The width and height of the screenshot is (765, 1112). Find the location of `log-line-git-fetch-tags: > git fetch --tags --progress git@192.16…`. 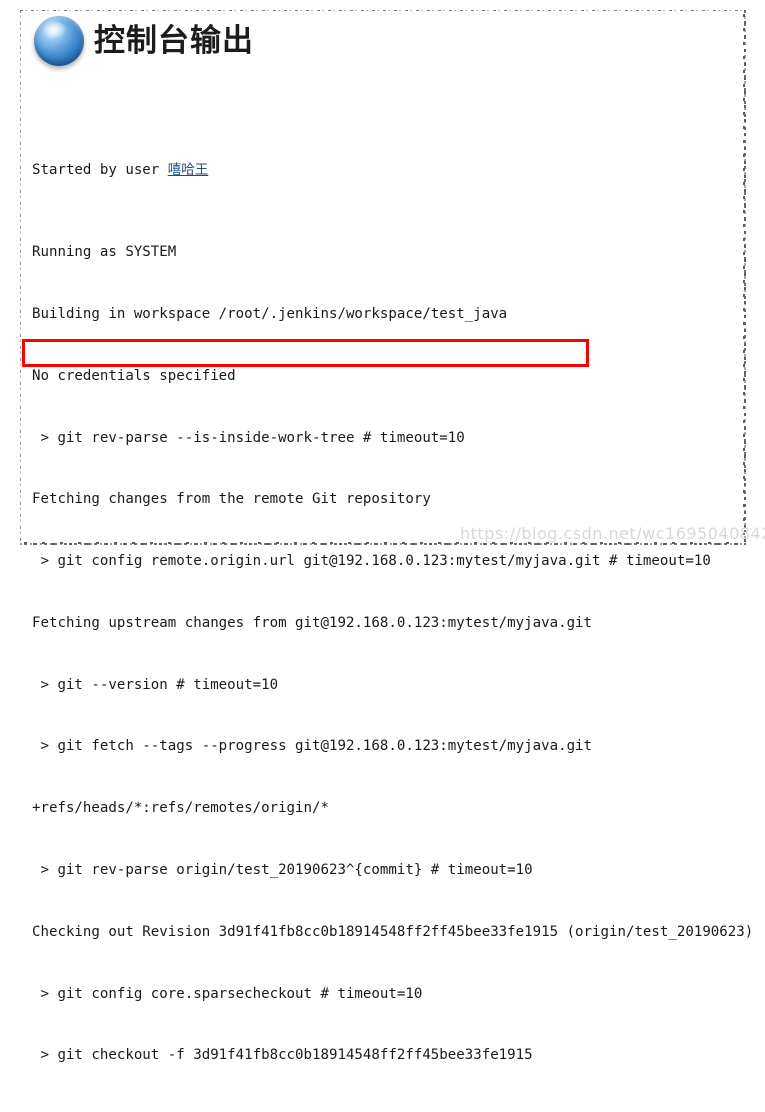

log-line-git-fetch-tags: > git fetch --tags --progress git@192.16… is located at coordinates (312, 746).